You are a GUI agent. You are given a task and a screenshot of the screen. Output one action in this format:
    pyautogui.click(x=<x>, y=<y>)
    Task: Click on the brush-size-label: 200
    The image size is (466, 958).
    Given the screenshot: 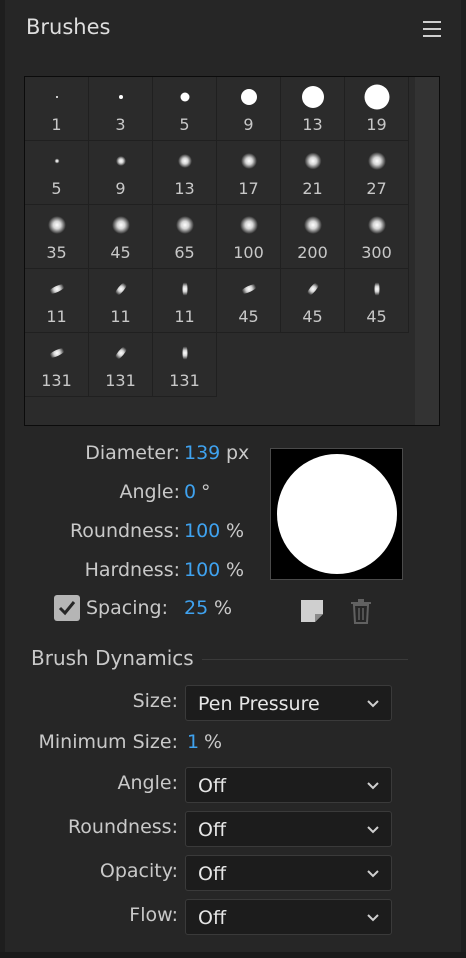 What is the action you would take?
    pyautogui.click(x=312, y=252)
    